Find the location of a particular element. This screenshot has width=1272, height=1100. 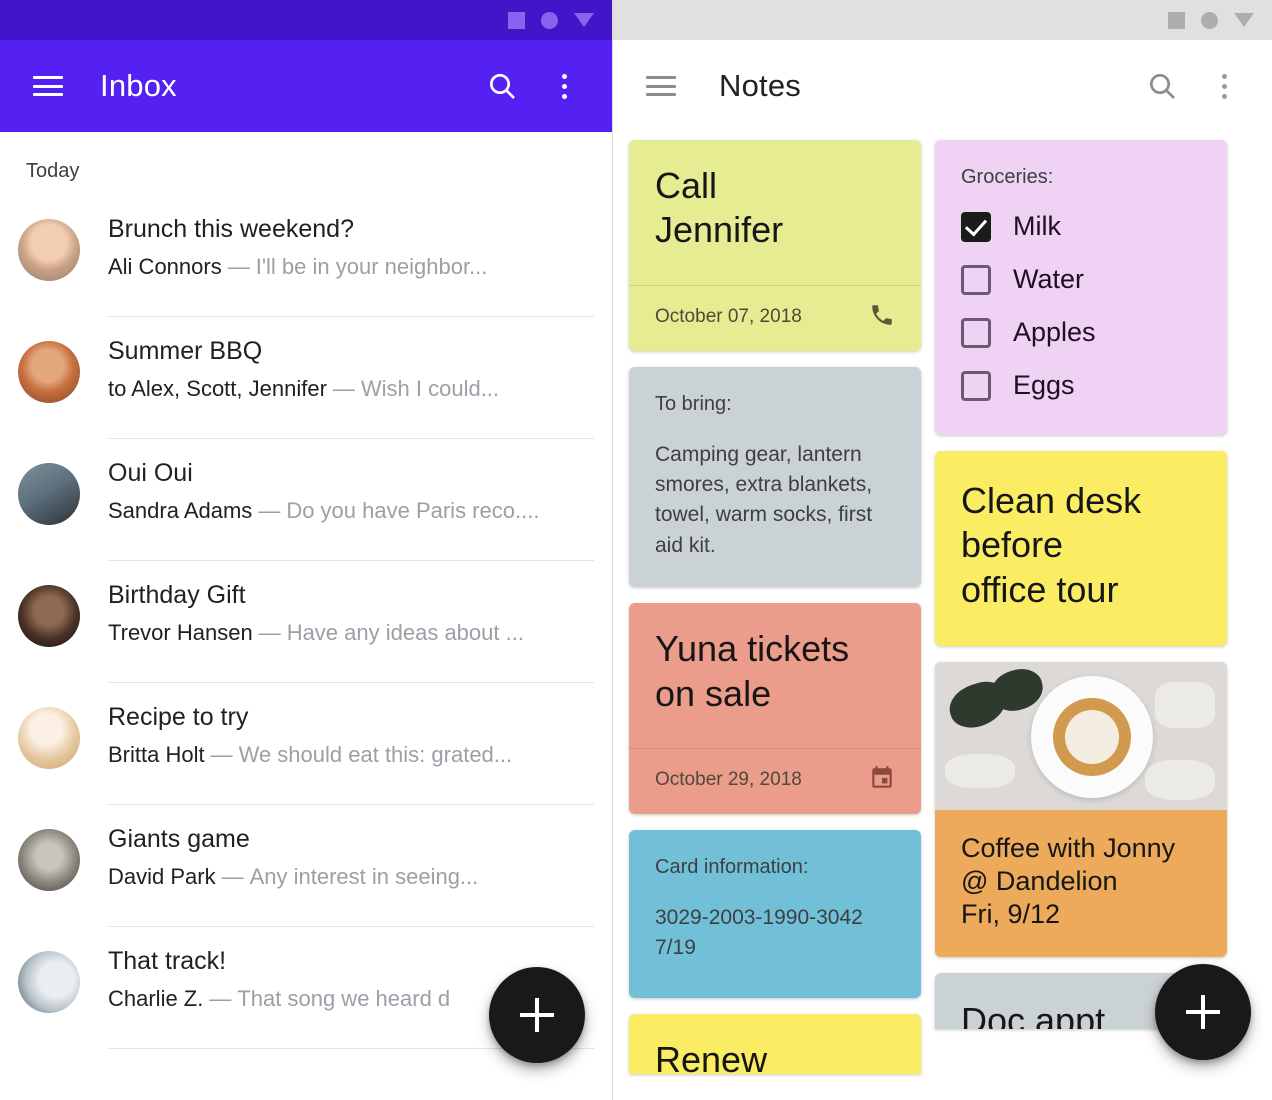

notes-app-bar: Notes is located at coordinates (942, 86).